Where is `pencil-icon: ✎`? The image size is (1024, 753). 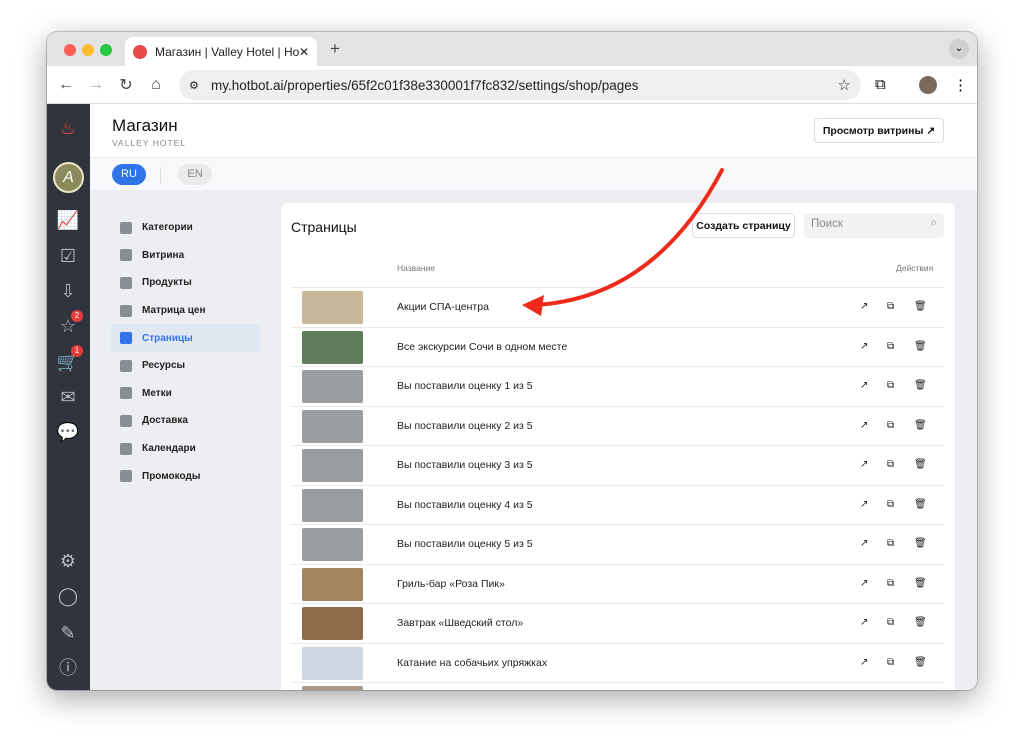
pencil-icon: ✎ is located at coordinates (68, 633).